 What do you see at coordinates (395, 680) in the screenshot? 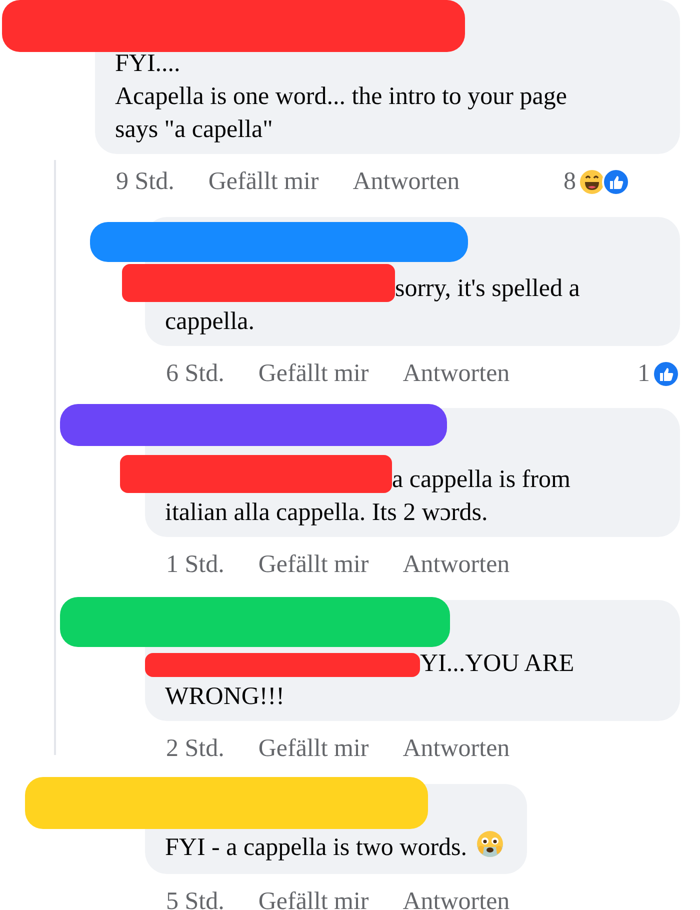
I see `comment-text: YI...YOU ARE WRONG!!!` at bounding box center [395, 680].